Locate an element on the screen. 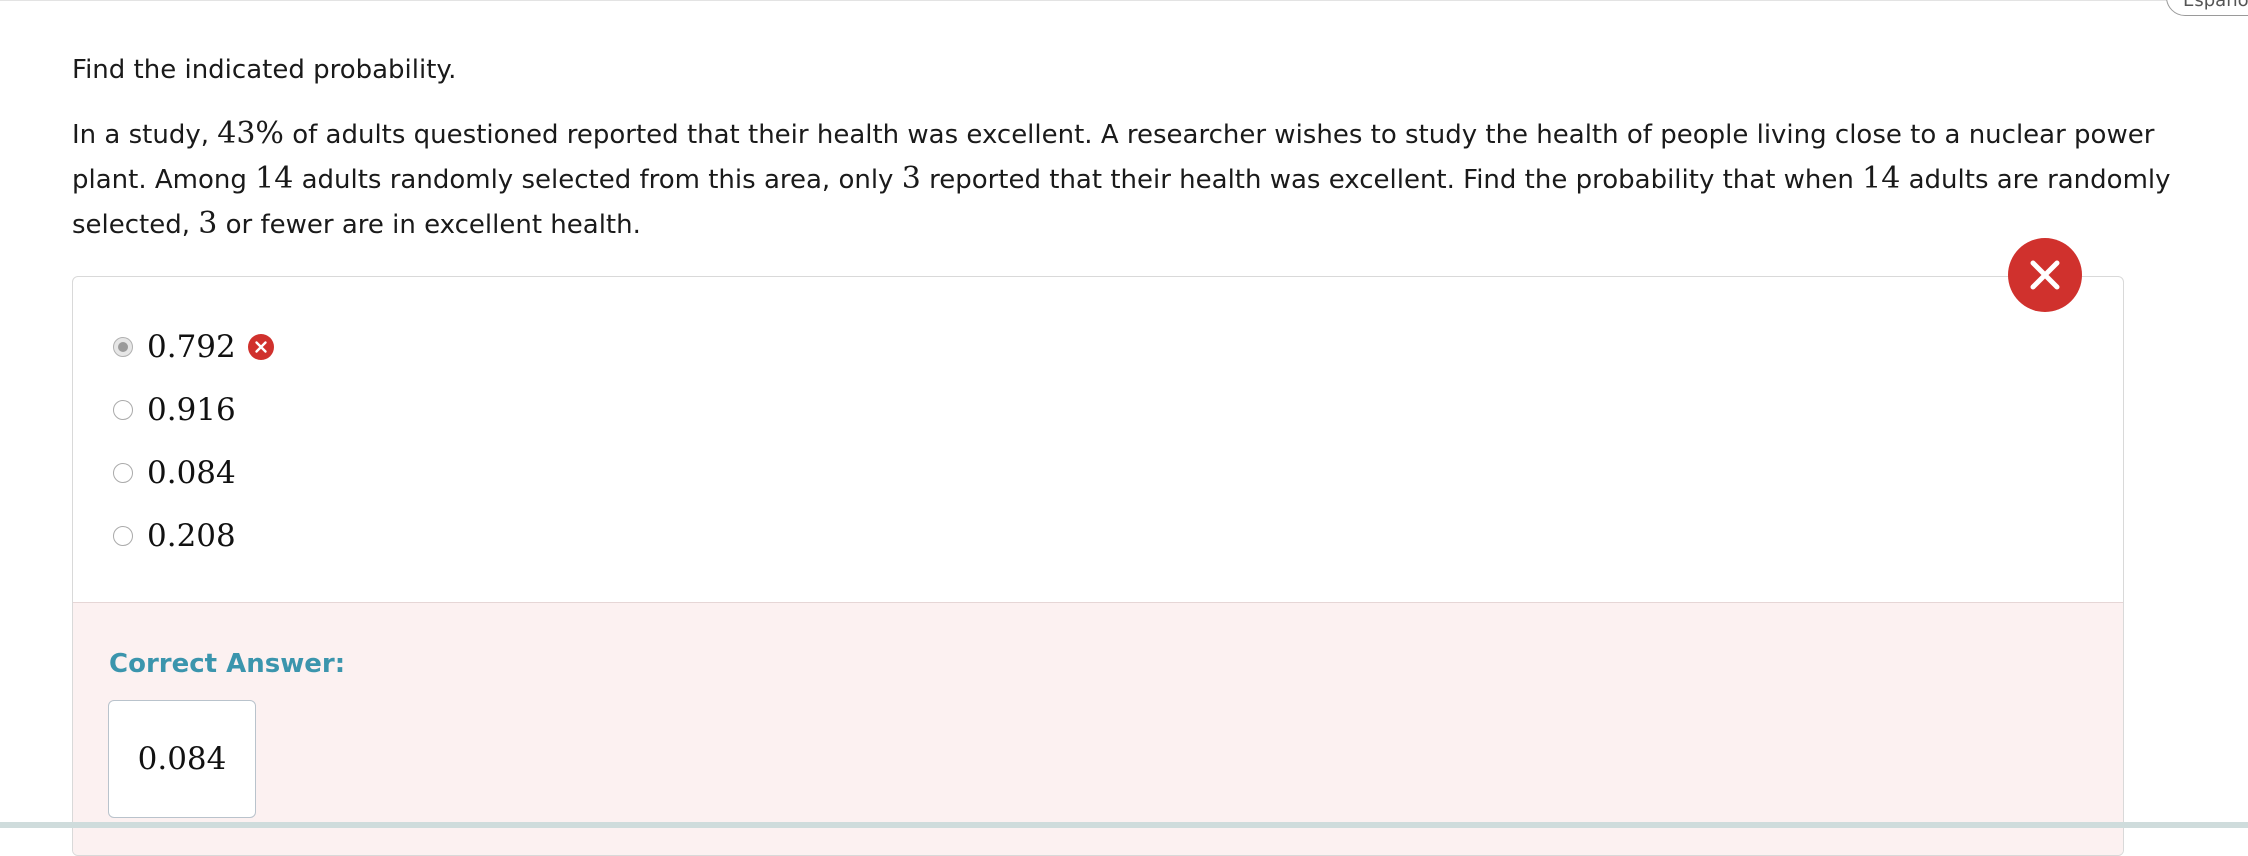 This screenshot has height=856, width=2248. problem-text-part: In a study, is located at coordinates (145, 135).